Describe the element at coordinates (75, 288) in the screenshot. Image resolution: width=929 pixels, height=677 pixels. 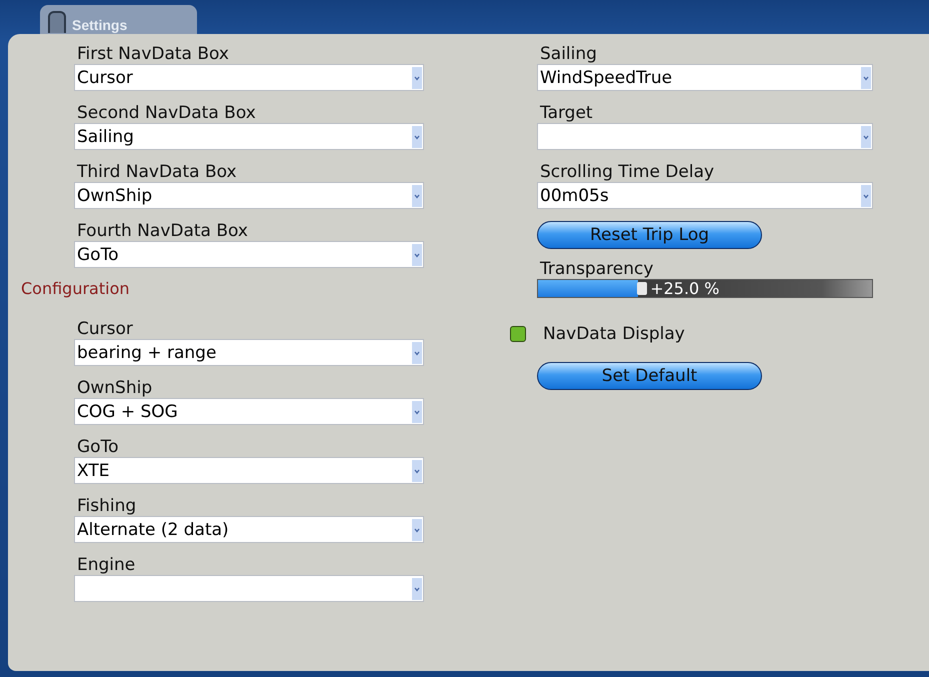
I see `section-heading: Configuration` at that location.